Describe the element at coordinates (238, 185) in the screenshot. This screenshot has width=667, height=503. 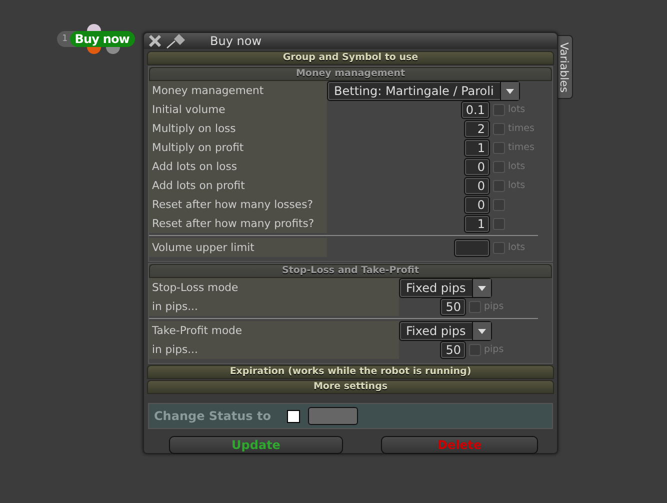
I see `field-label: Add lots on profit` at that location.